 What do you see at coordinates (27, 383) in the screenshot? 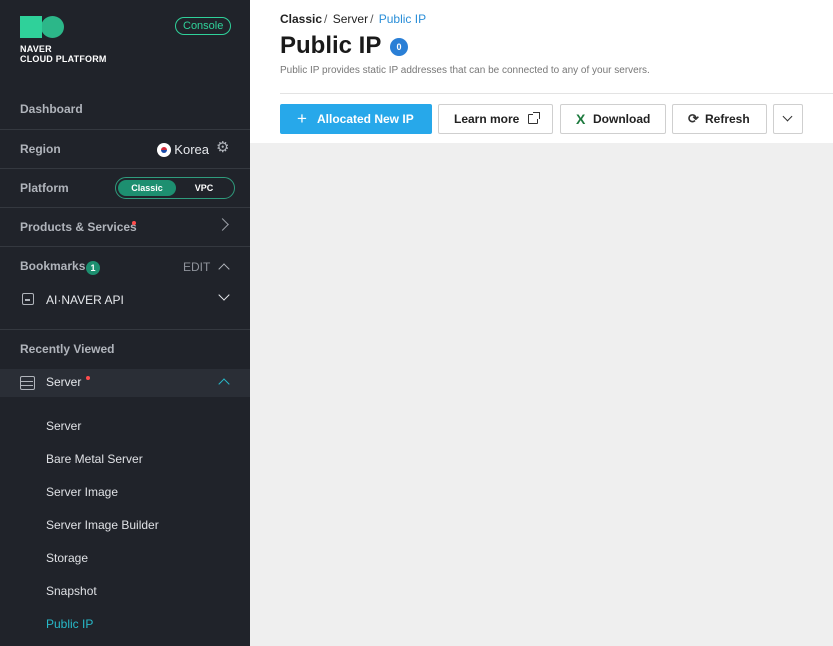
I see `server-icon` at bounding box center [27, 383].